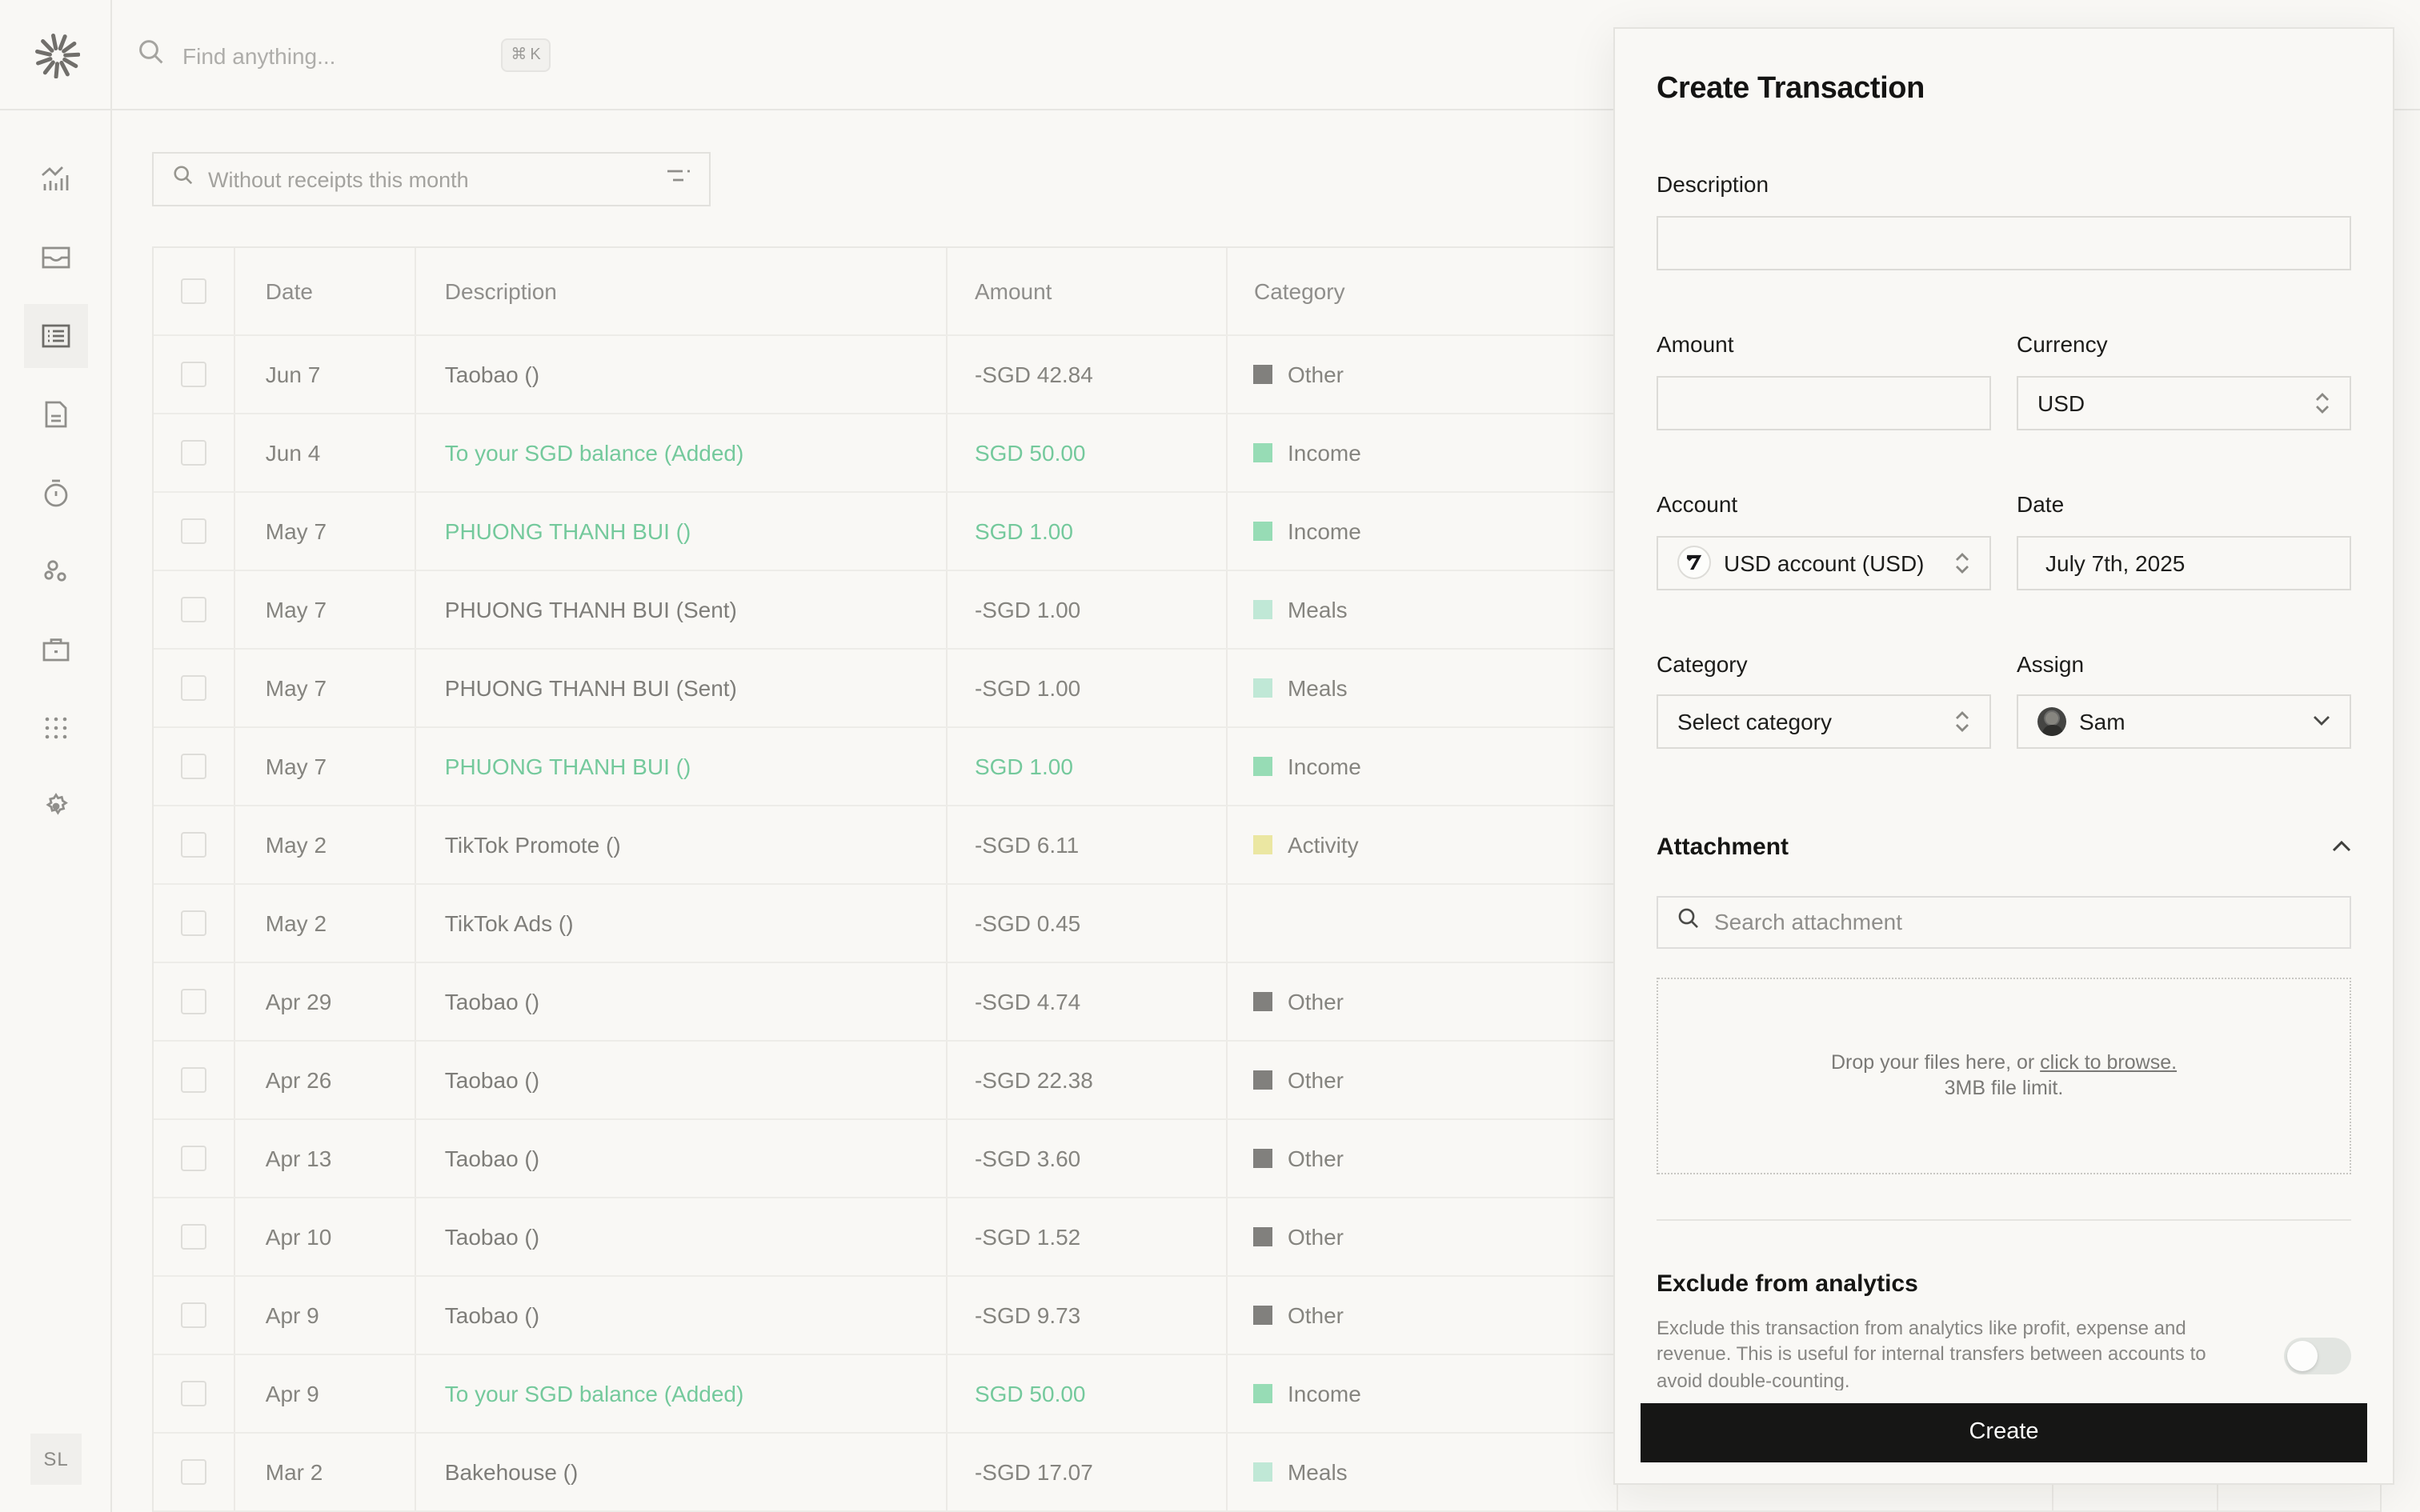 The height and width of the screenshot is (1512, 2420). What do you see at coordinates (680, 1392) in the screenshot?
I see `transaction-description: To your SGD balance (Added)` at bounding box center [680, 1392].